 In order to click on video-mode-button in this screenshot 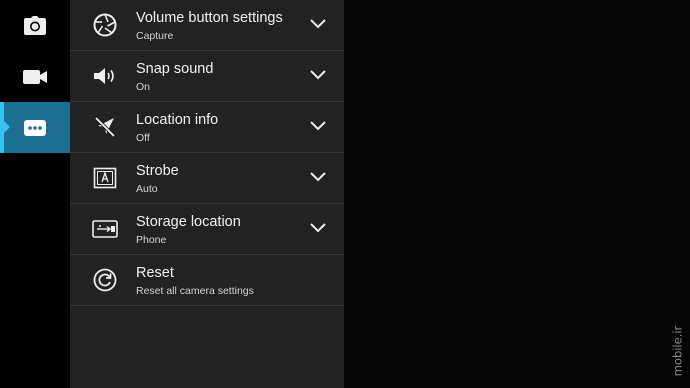, I will do `click(35, 76)`.